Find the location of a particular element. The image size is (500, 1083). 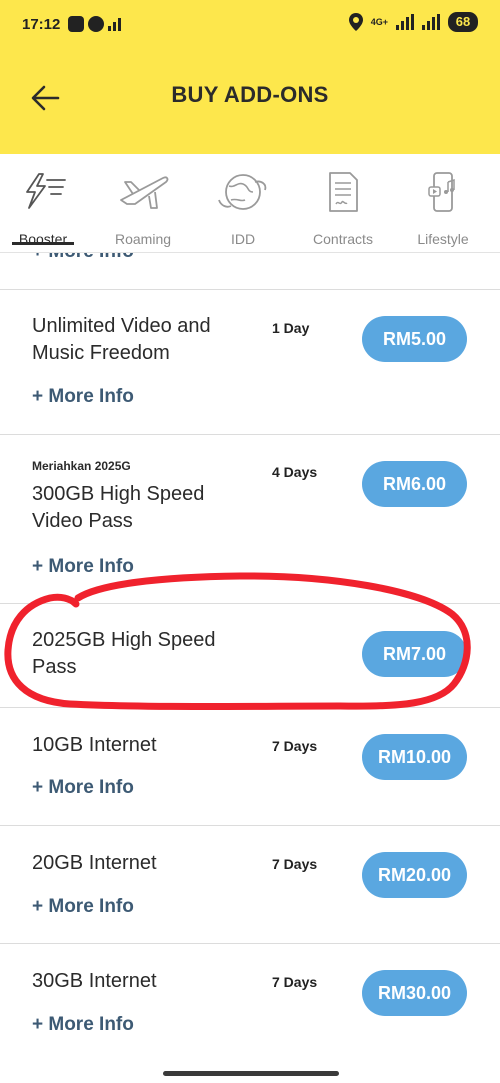

addon-title: 2025GB High Speed Pass is located at coordinates (124, 653).